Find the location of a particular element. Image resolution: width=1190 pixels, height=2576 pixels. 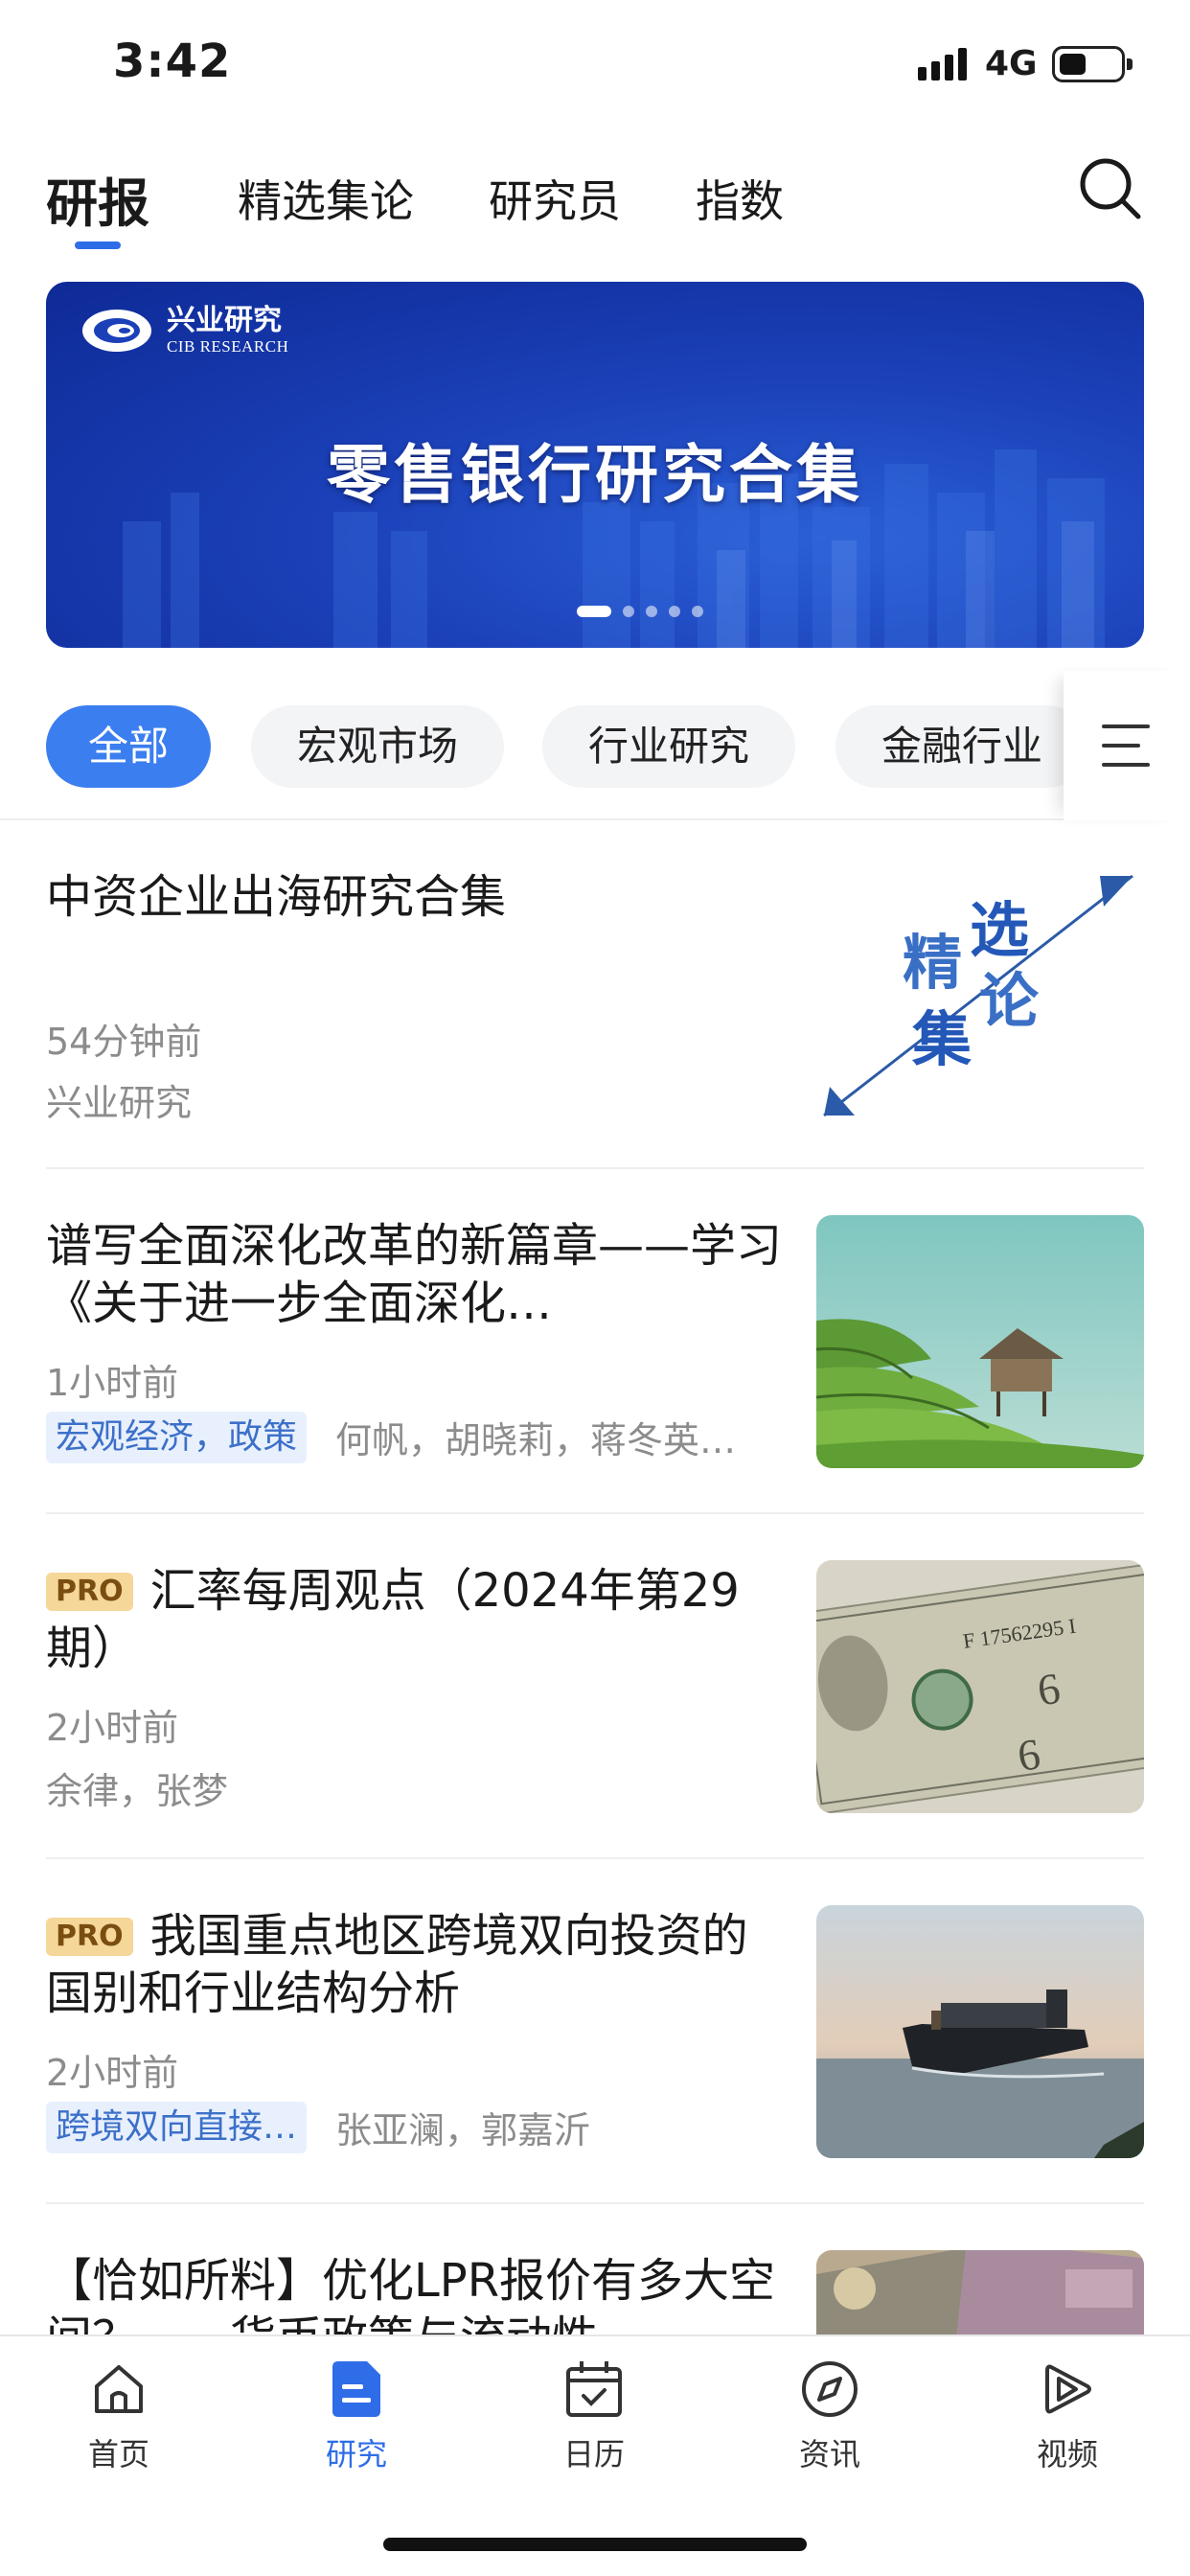

article-source: 兴业研究 is located at coordinates (120, 1103).